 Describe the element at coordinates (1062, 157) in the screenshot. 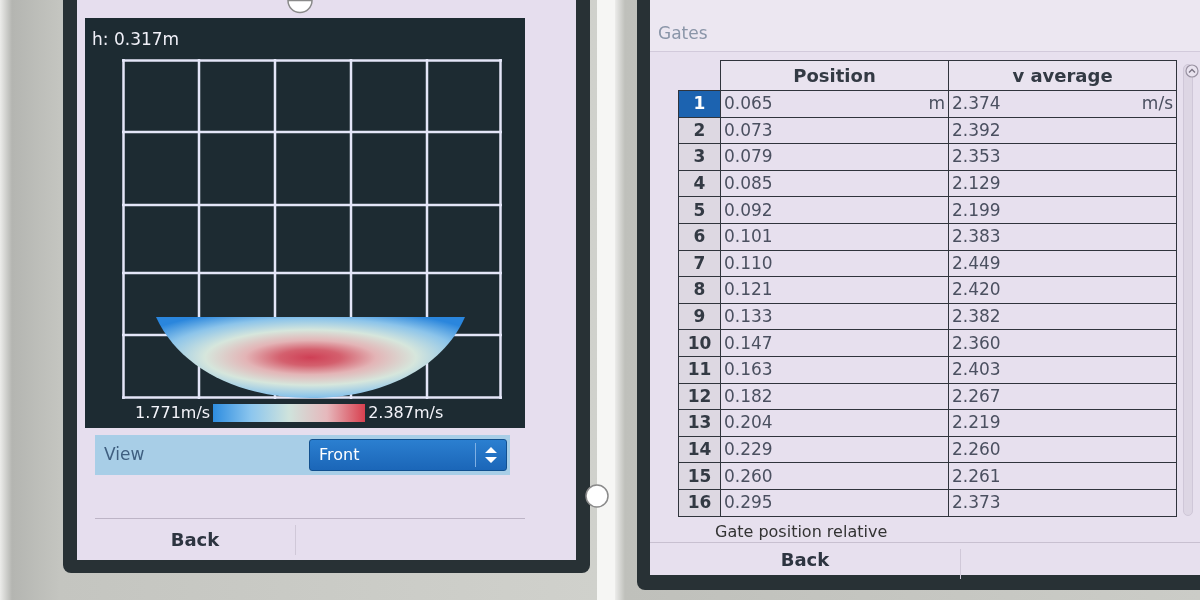

I see `table-cell: 2.353` at that location.